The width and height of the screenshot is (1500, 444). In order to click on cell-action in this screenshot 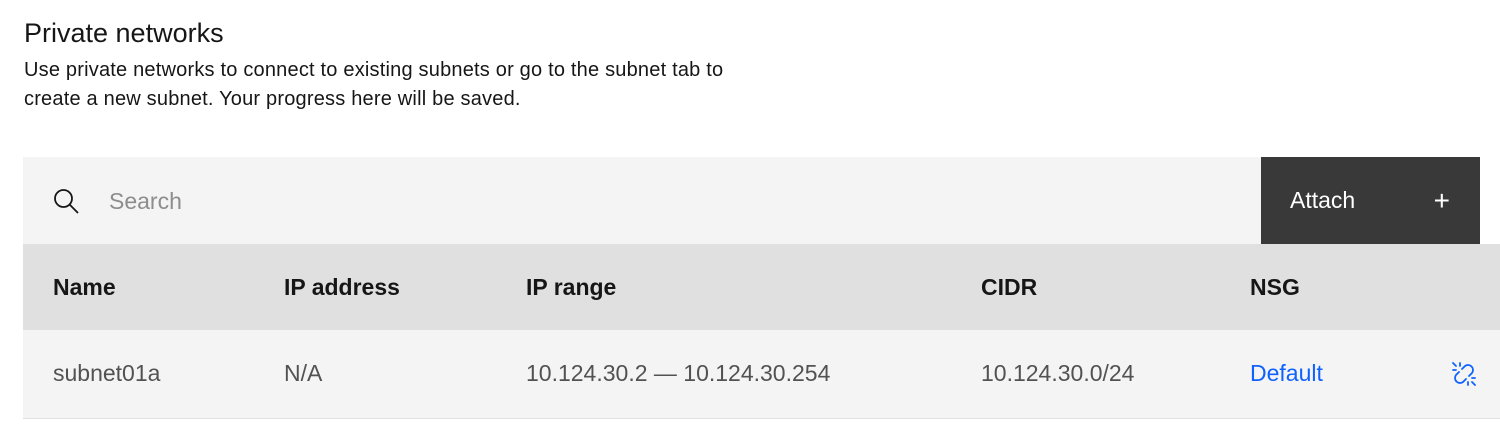, I will do `click(1475, 374)`.